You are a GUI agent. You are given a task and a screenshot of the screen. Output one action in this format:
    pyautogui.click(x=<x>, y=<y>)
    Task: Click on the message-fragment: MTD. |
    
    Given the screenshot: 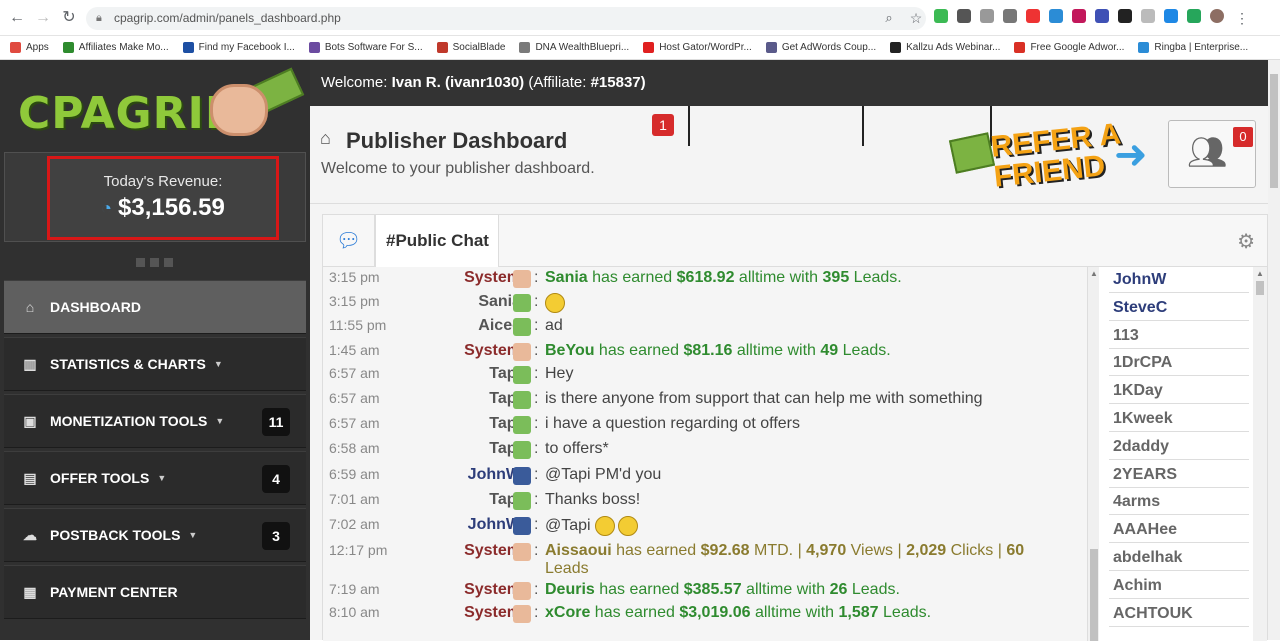 What is the action you would take?
    pyautogui.click(x=778, y=550)
    